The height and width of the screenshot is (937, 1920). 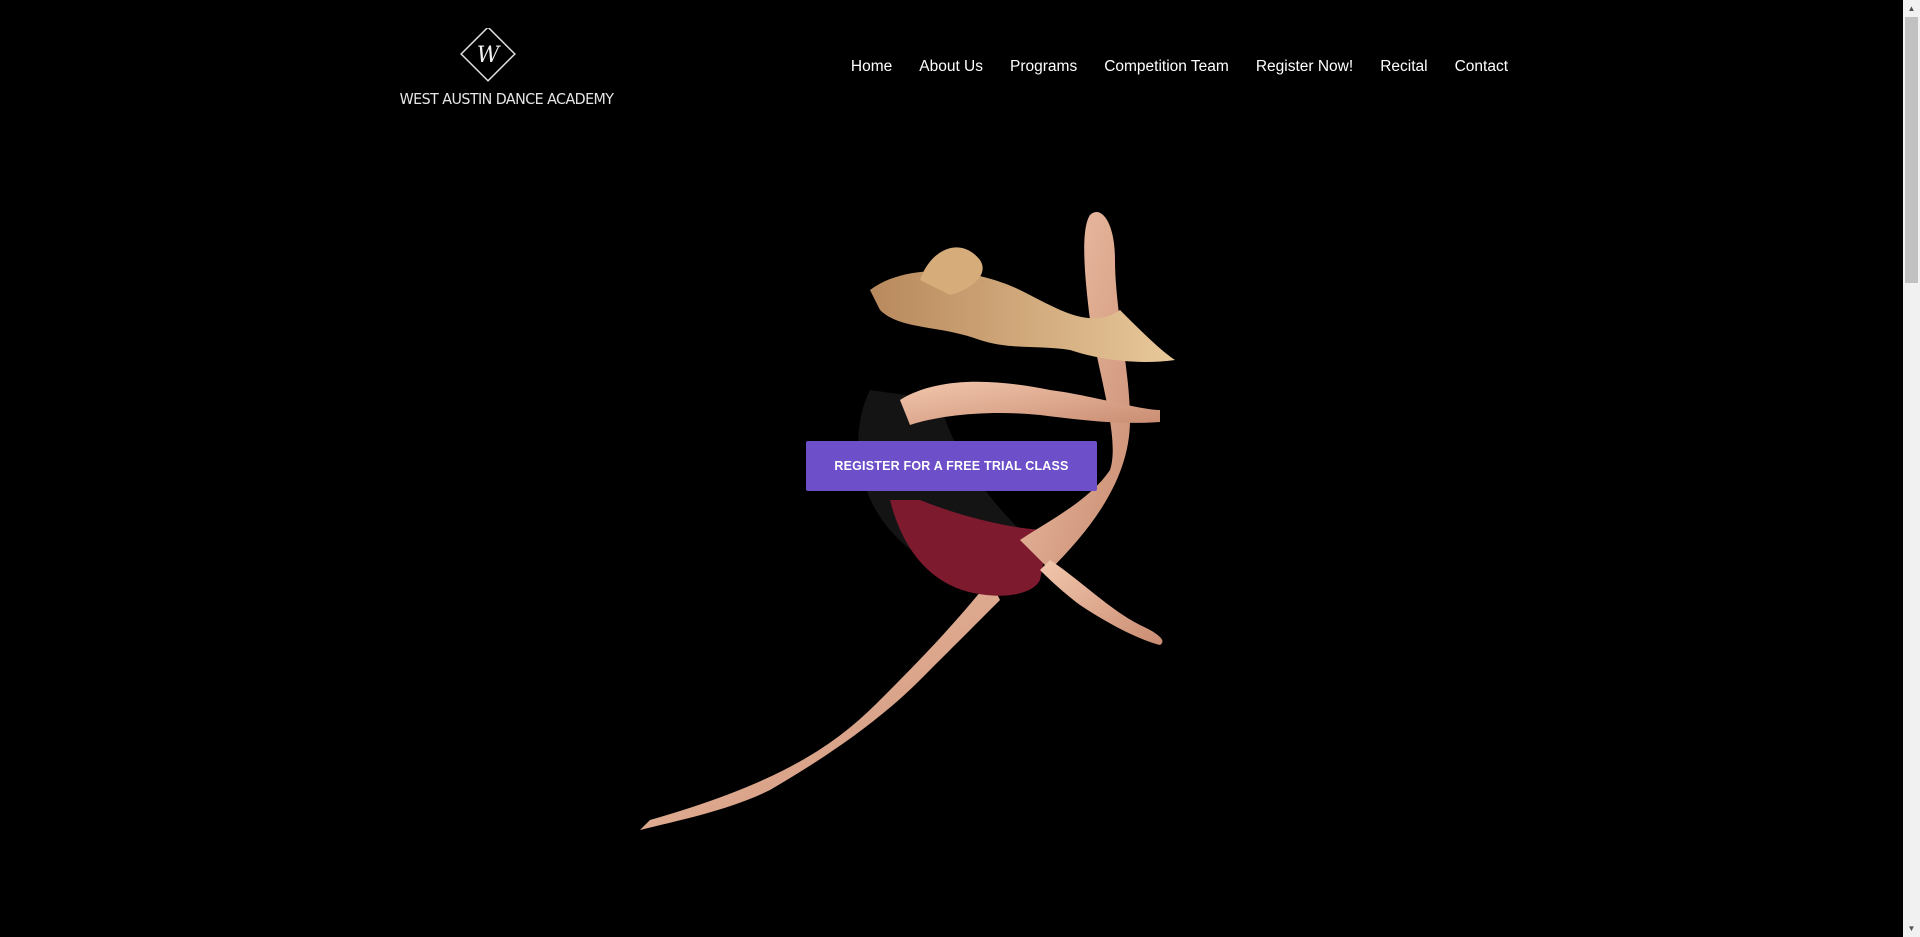 I want to click on page-scrollbar: ▲ ▼, so click(x=1911, y=468).